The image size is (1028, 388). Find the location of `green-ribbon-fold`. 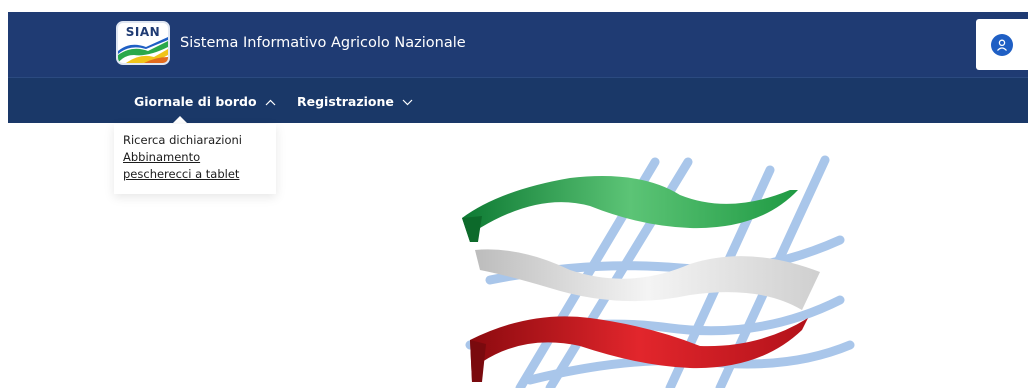

green-ribbon-fold is located at coordinates (472, 229).